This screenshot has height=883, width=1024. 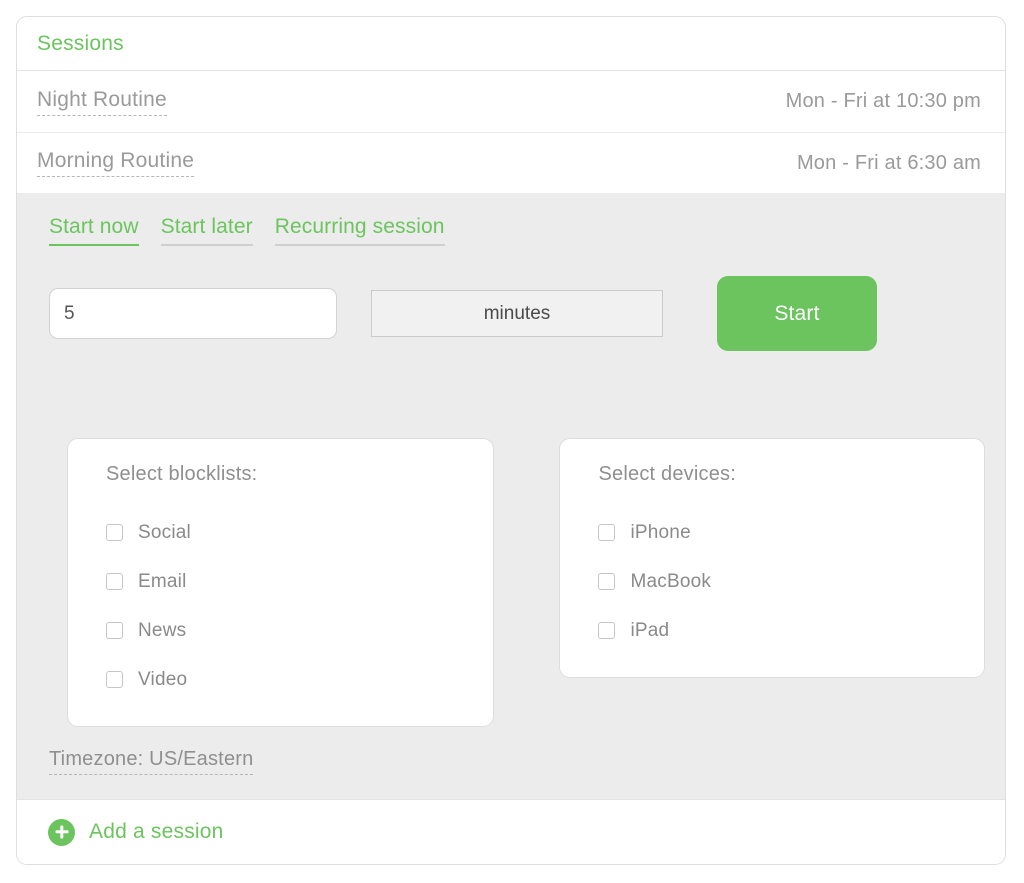 I want to click on checkbox-macbook, so click(x=607, y=581).